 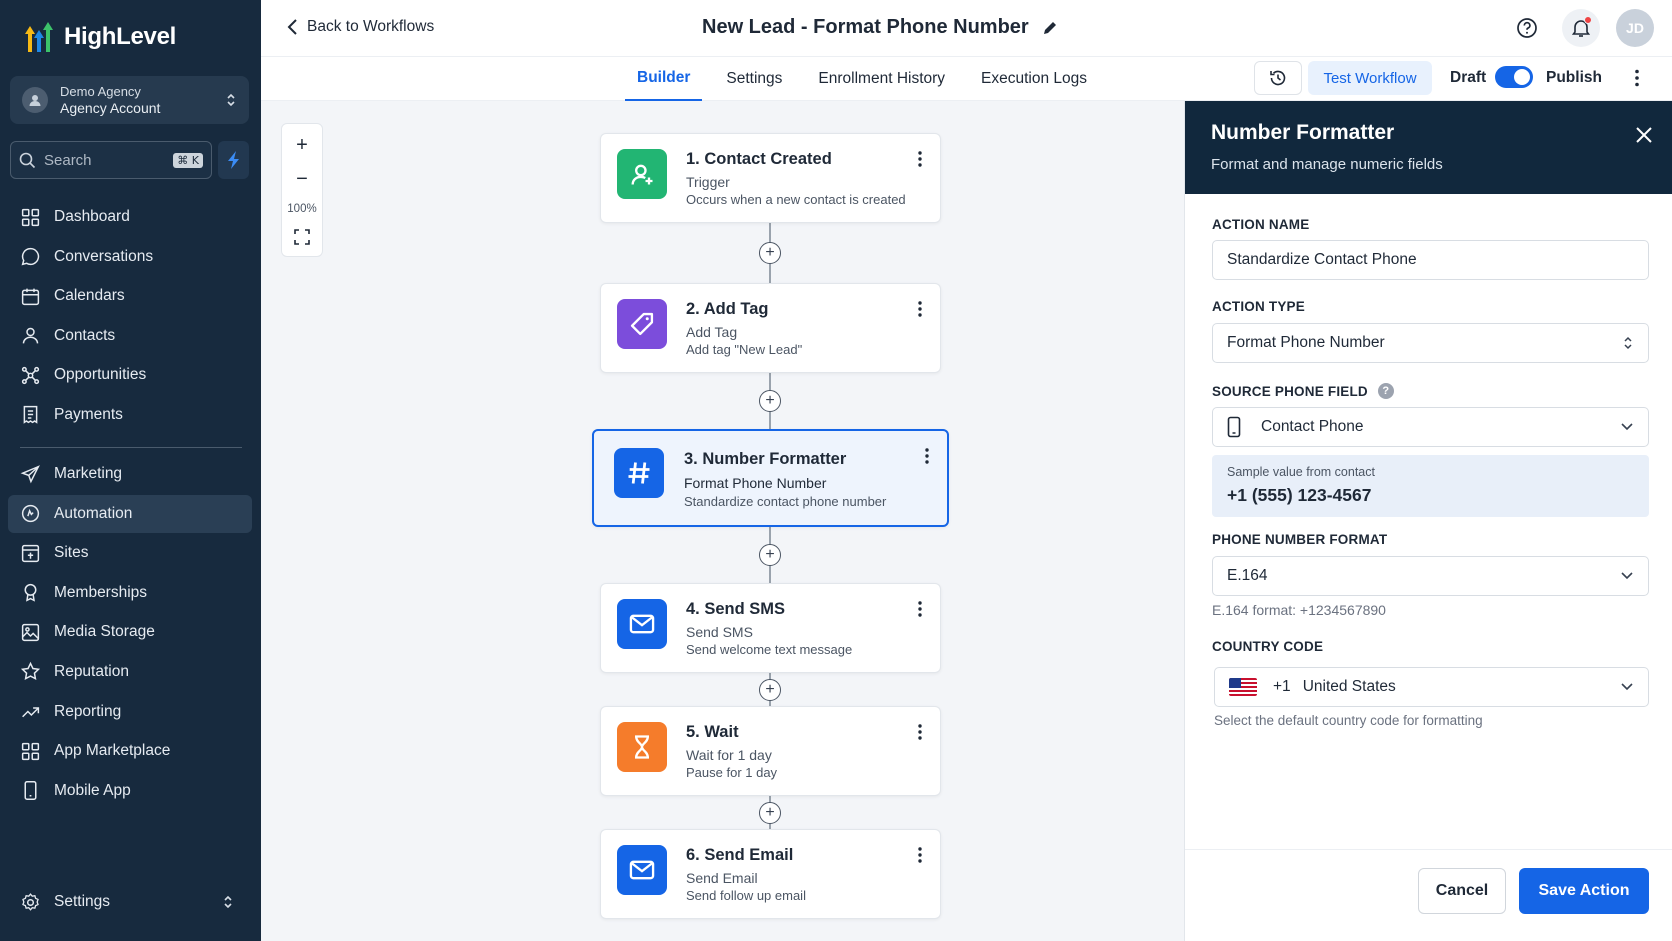 I want to click on sidebar-item-label: Opportunities, so click(x=100, y=375).